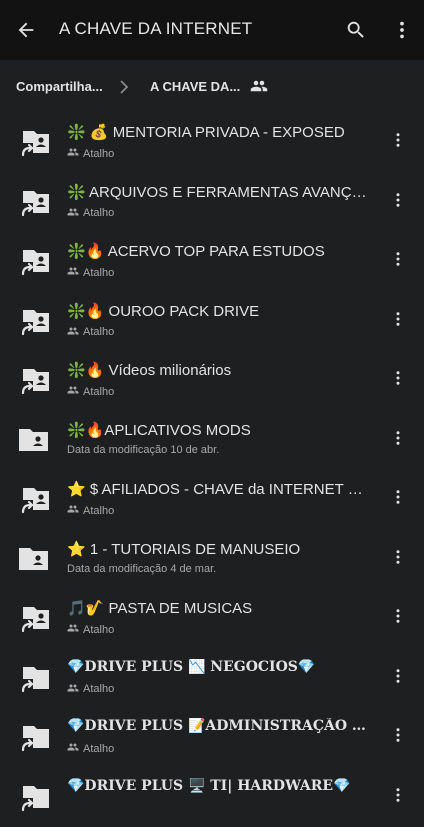 This screenshot has width=424, height=827. I want to click on arrow-back-icon, so click(26, 30).